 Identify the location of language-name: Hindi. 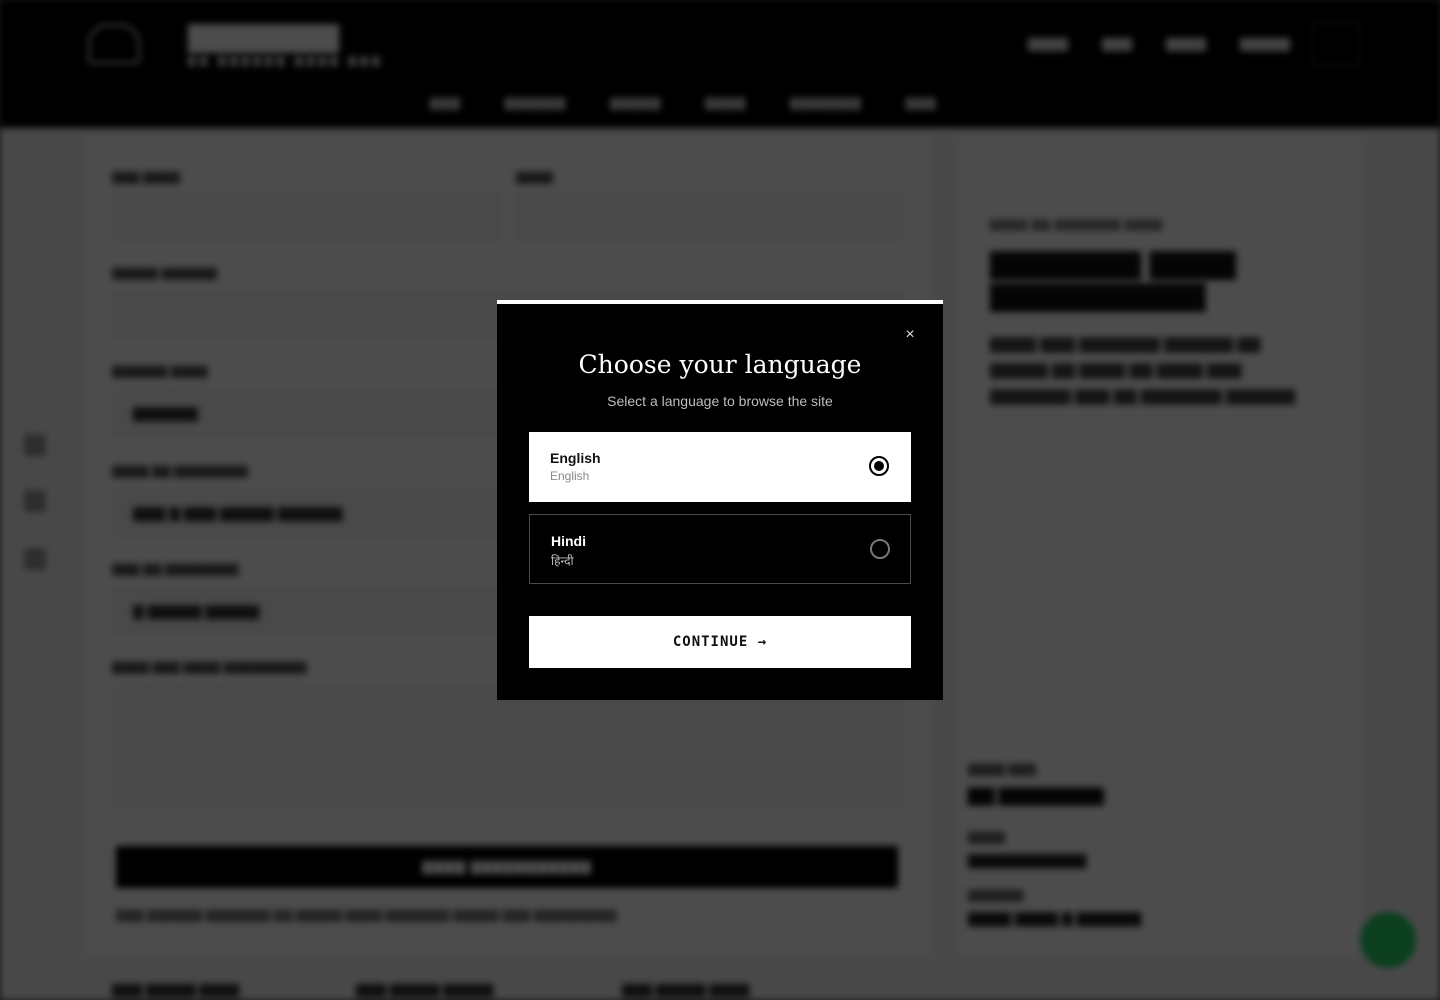
(568, 541).